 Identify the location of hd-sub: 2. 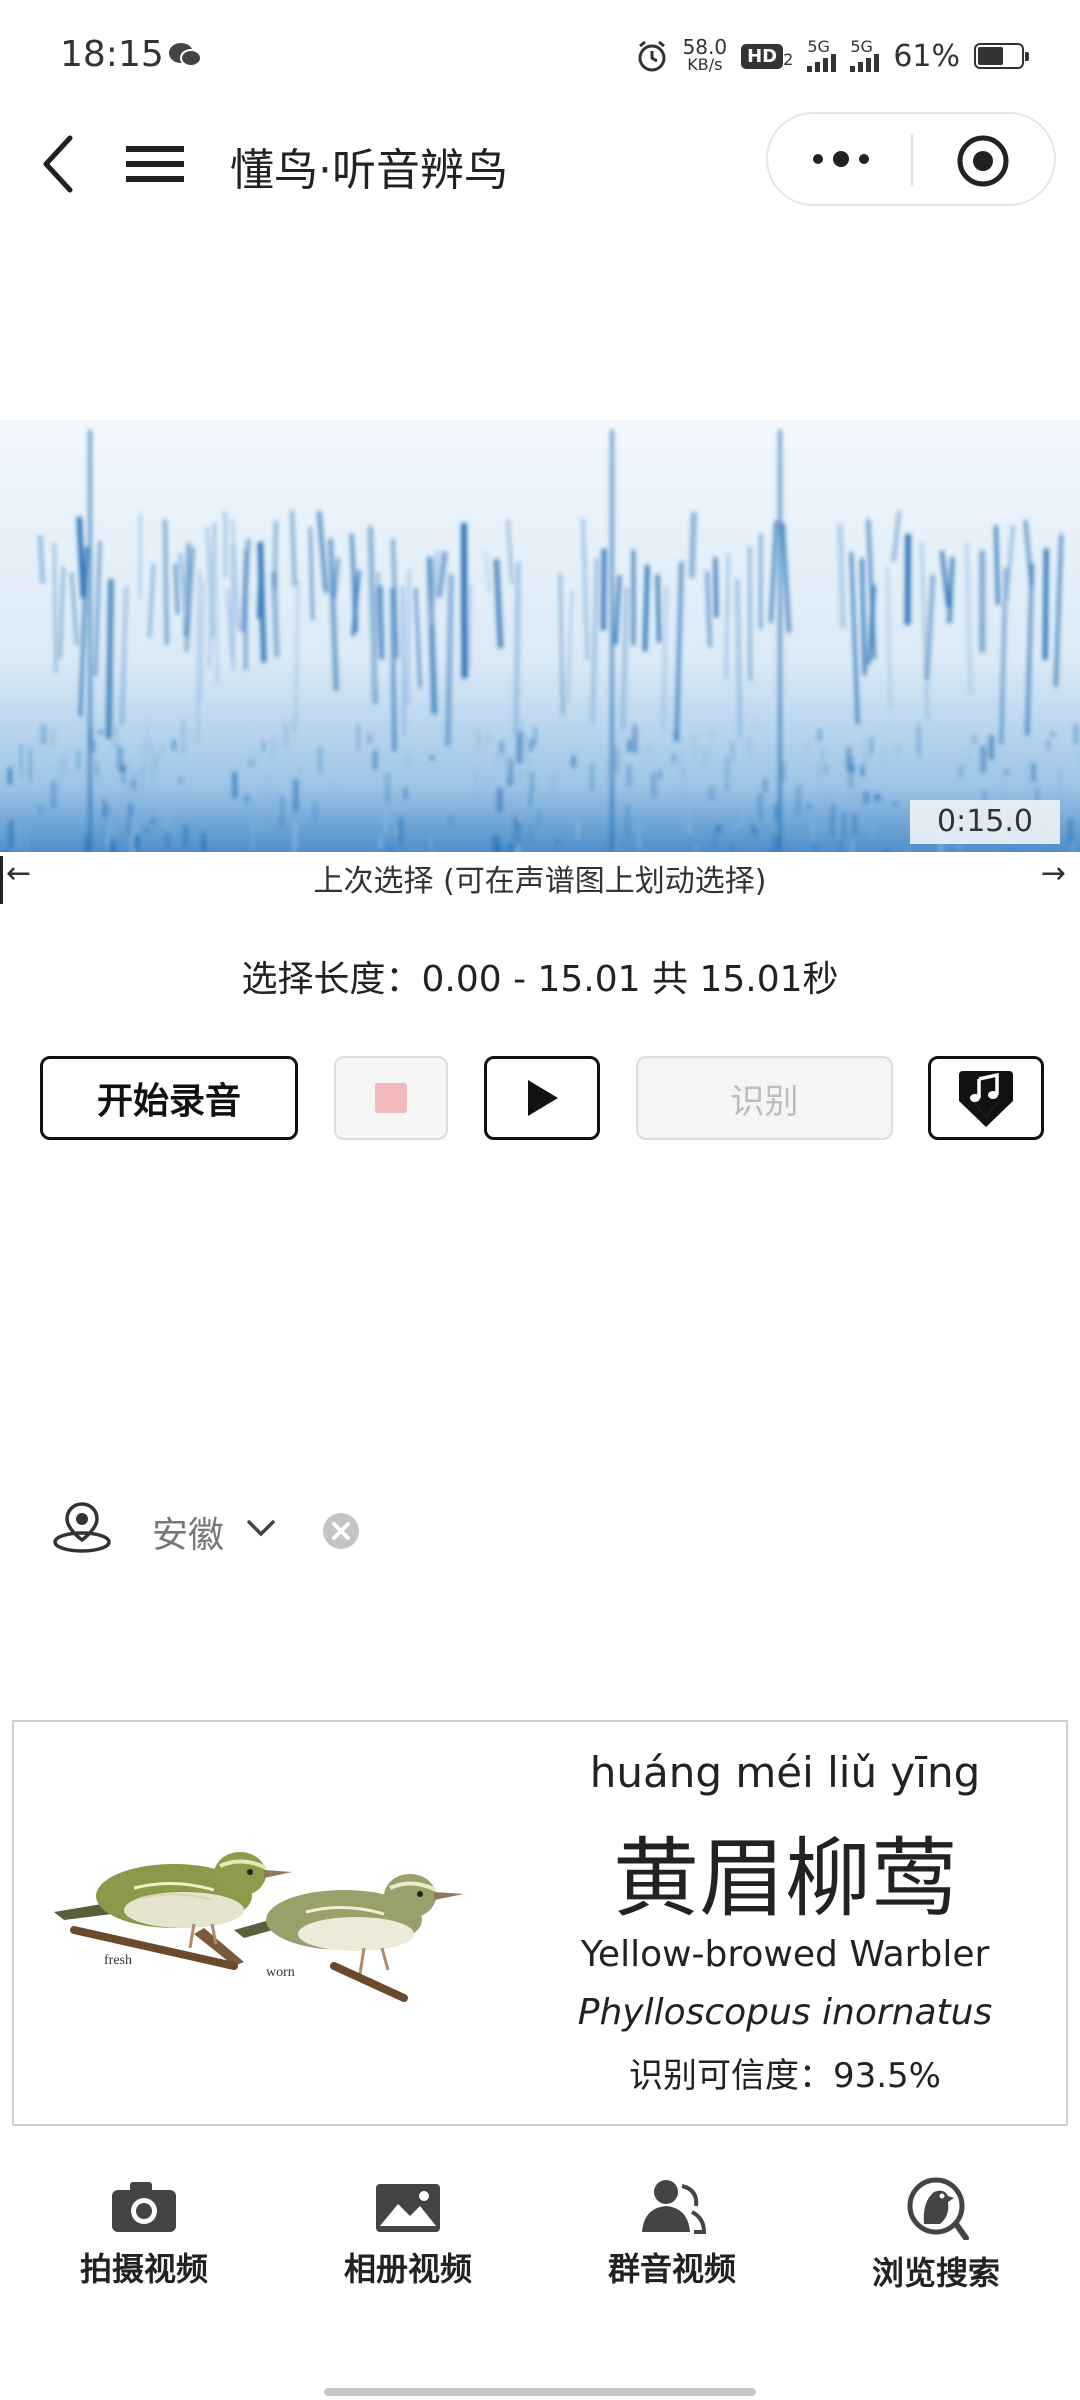
(788, 59).